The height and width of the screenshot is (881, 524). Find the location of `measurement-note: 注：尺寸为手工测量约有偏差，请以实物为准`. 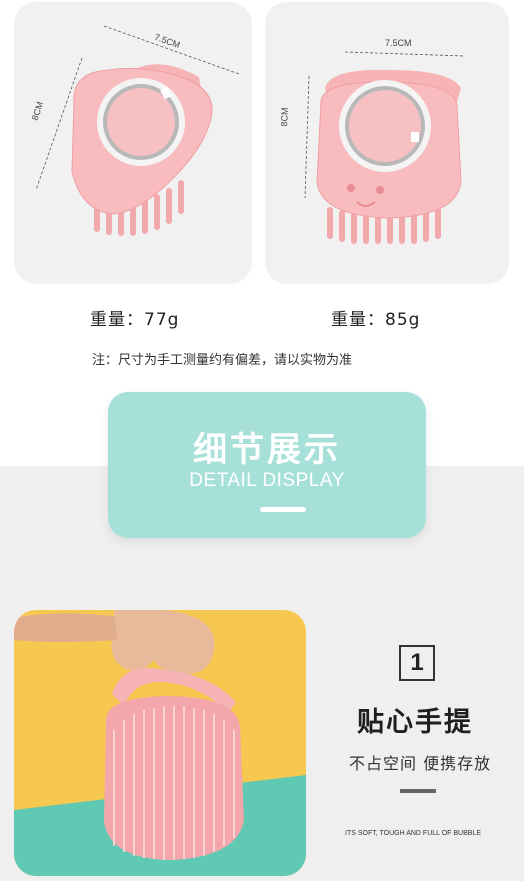

measurement-note: 注：尺寸为手工测量约有偏差，请以实物为准 is located at coordinates (222, 360).